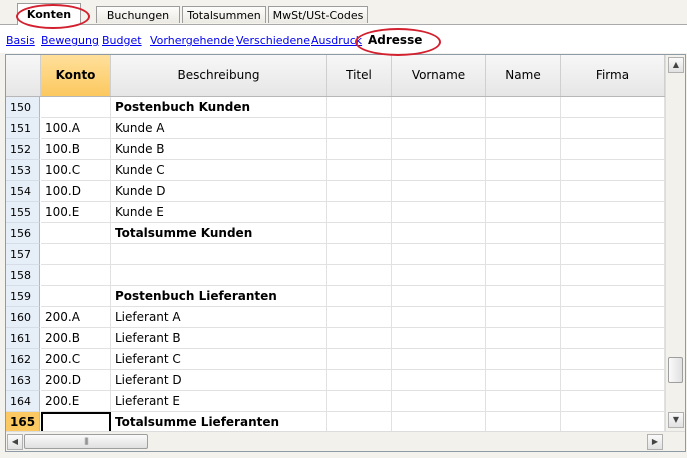 This screenshot has width=687, height=458. Describe the element at coordinates (23, 149) in the screenshot. I see `row-number: 152` at that location.